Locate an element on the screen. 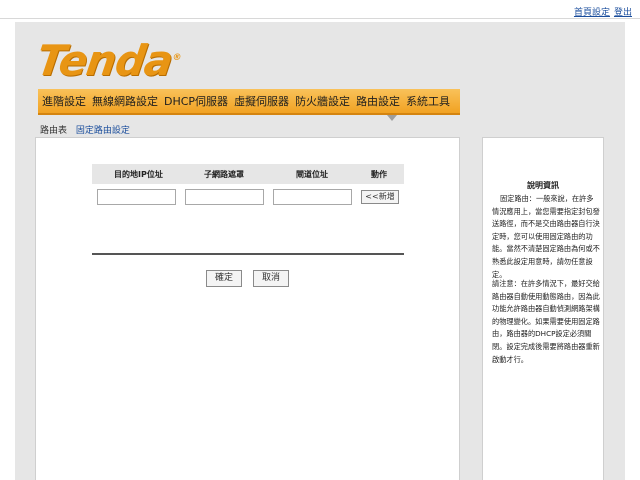 Image resolution: width=640 pixels, height=480 pixels. registered-mark: ® is located at coordinates (176, 58).